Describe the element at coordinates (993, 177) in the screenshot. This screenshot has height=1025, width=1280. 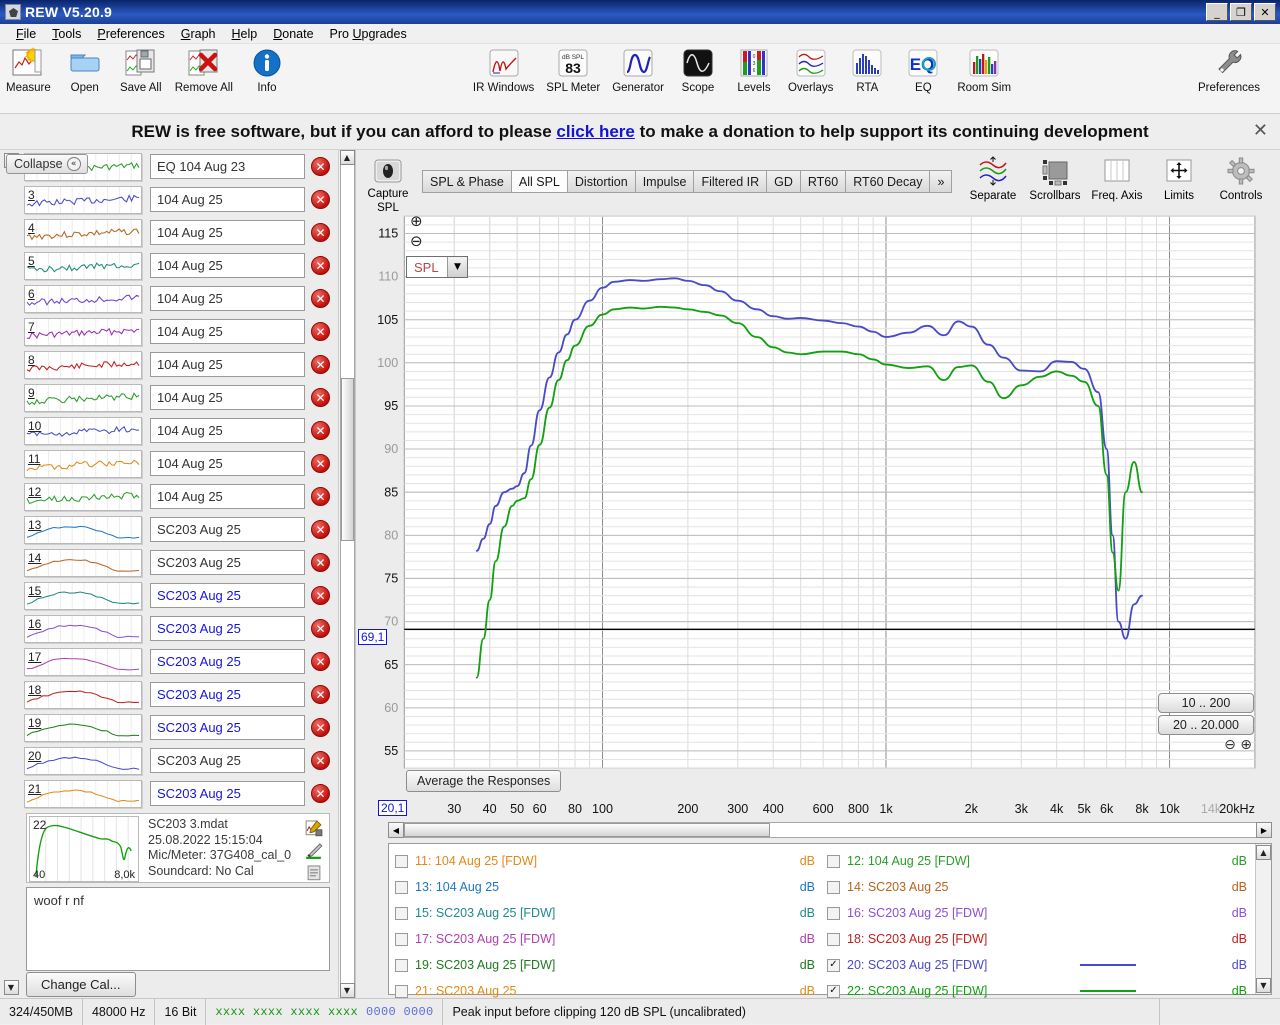
I see `graph-tool-separate: Separate` at that location.